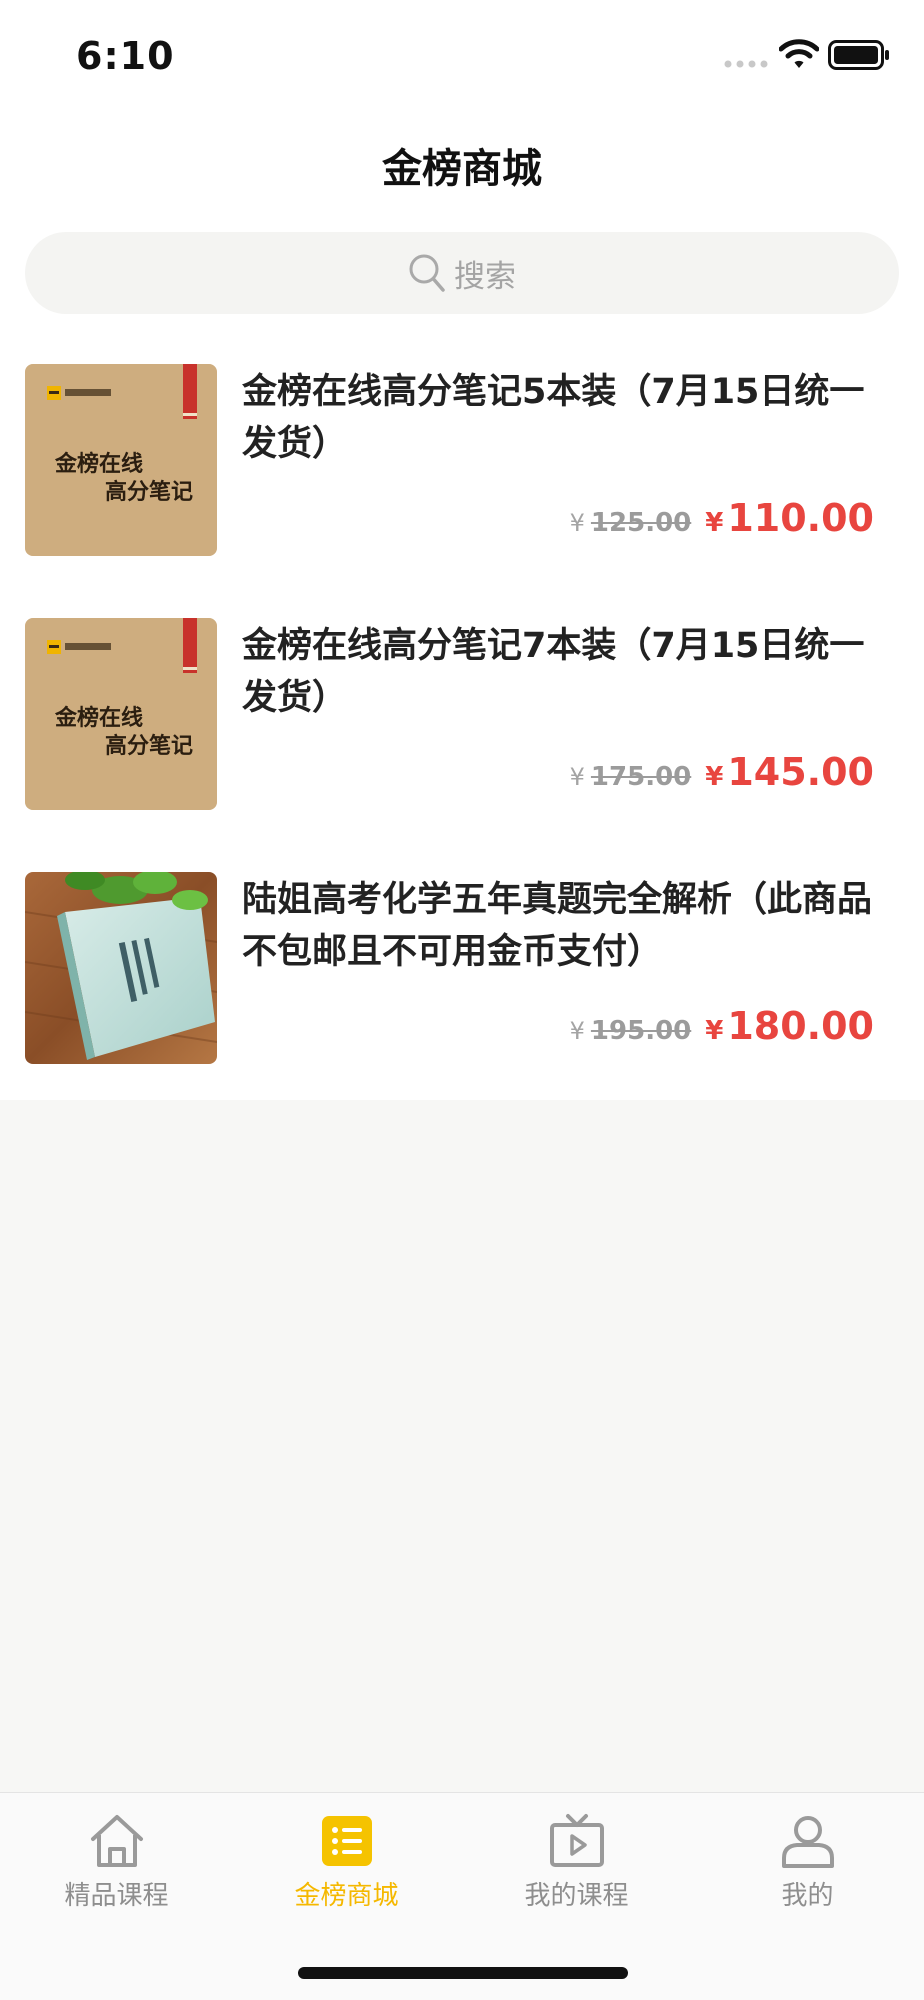 The width and height of the screenshot is (924, 2000). What do you see at coordinates (576, 1840) in the screenshot?
I see `tv-play-icon` at bounding box center [576, 1840].